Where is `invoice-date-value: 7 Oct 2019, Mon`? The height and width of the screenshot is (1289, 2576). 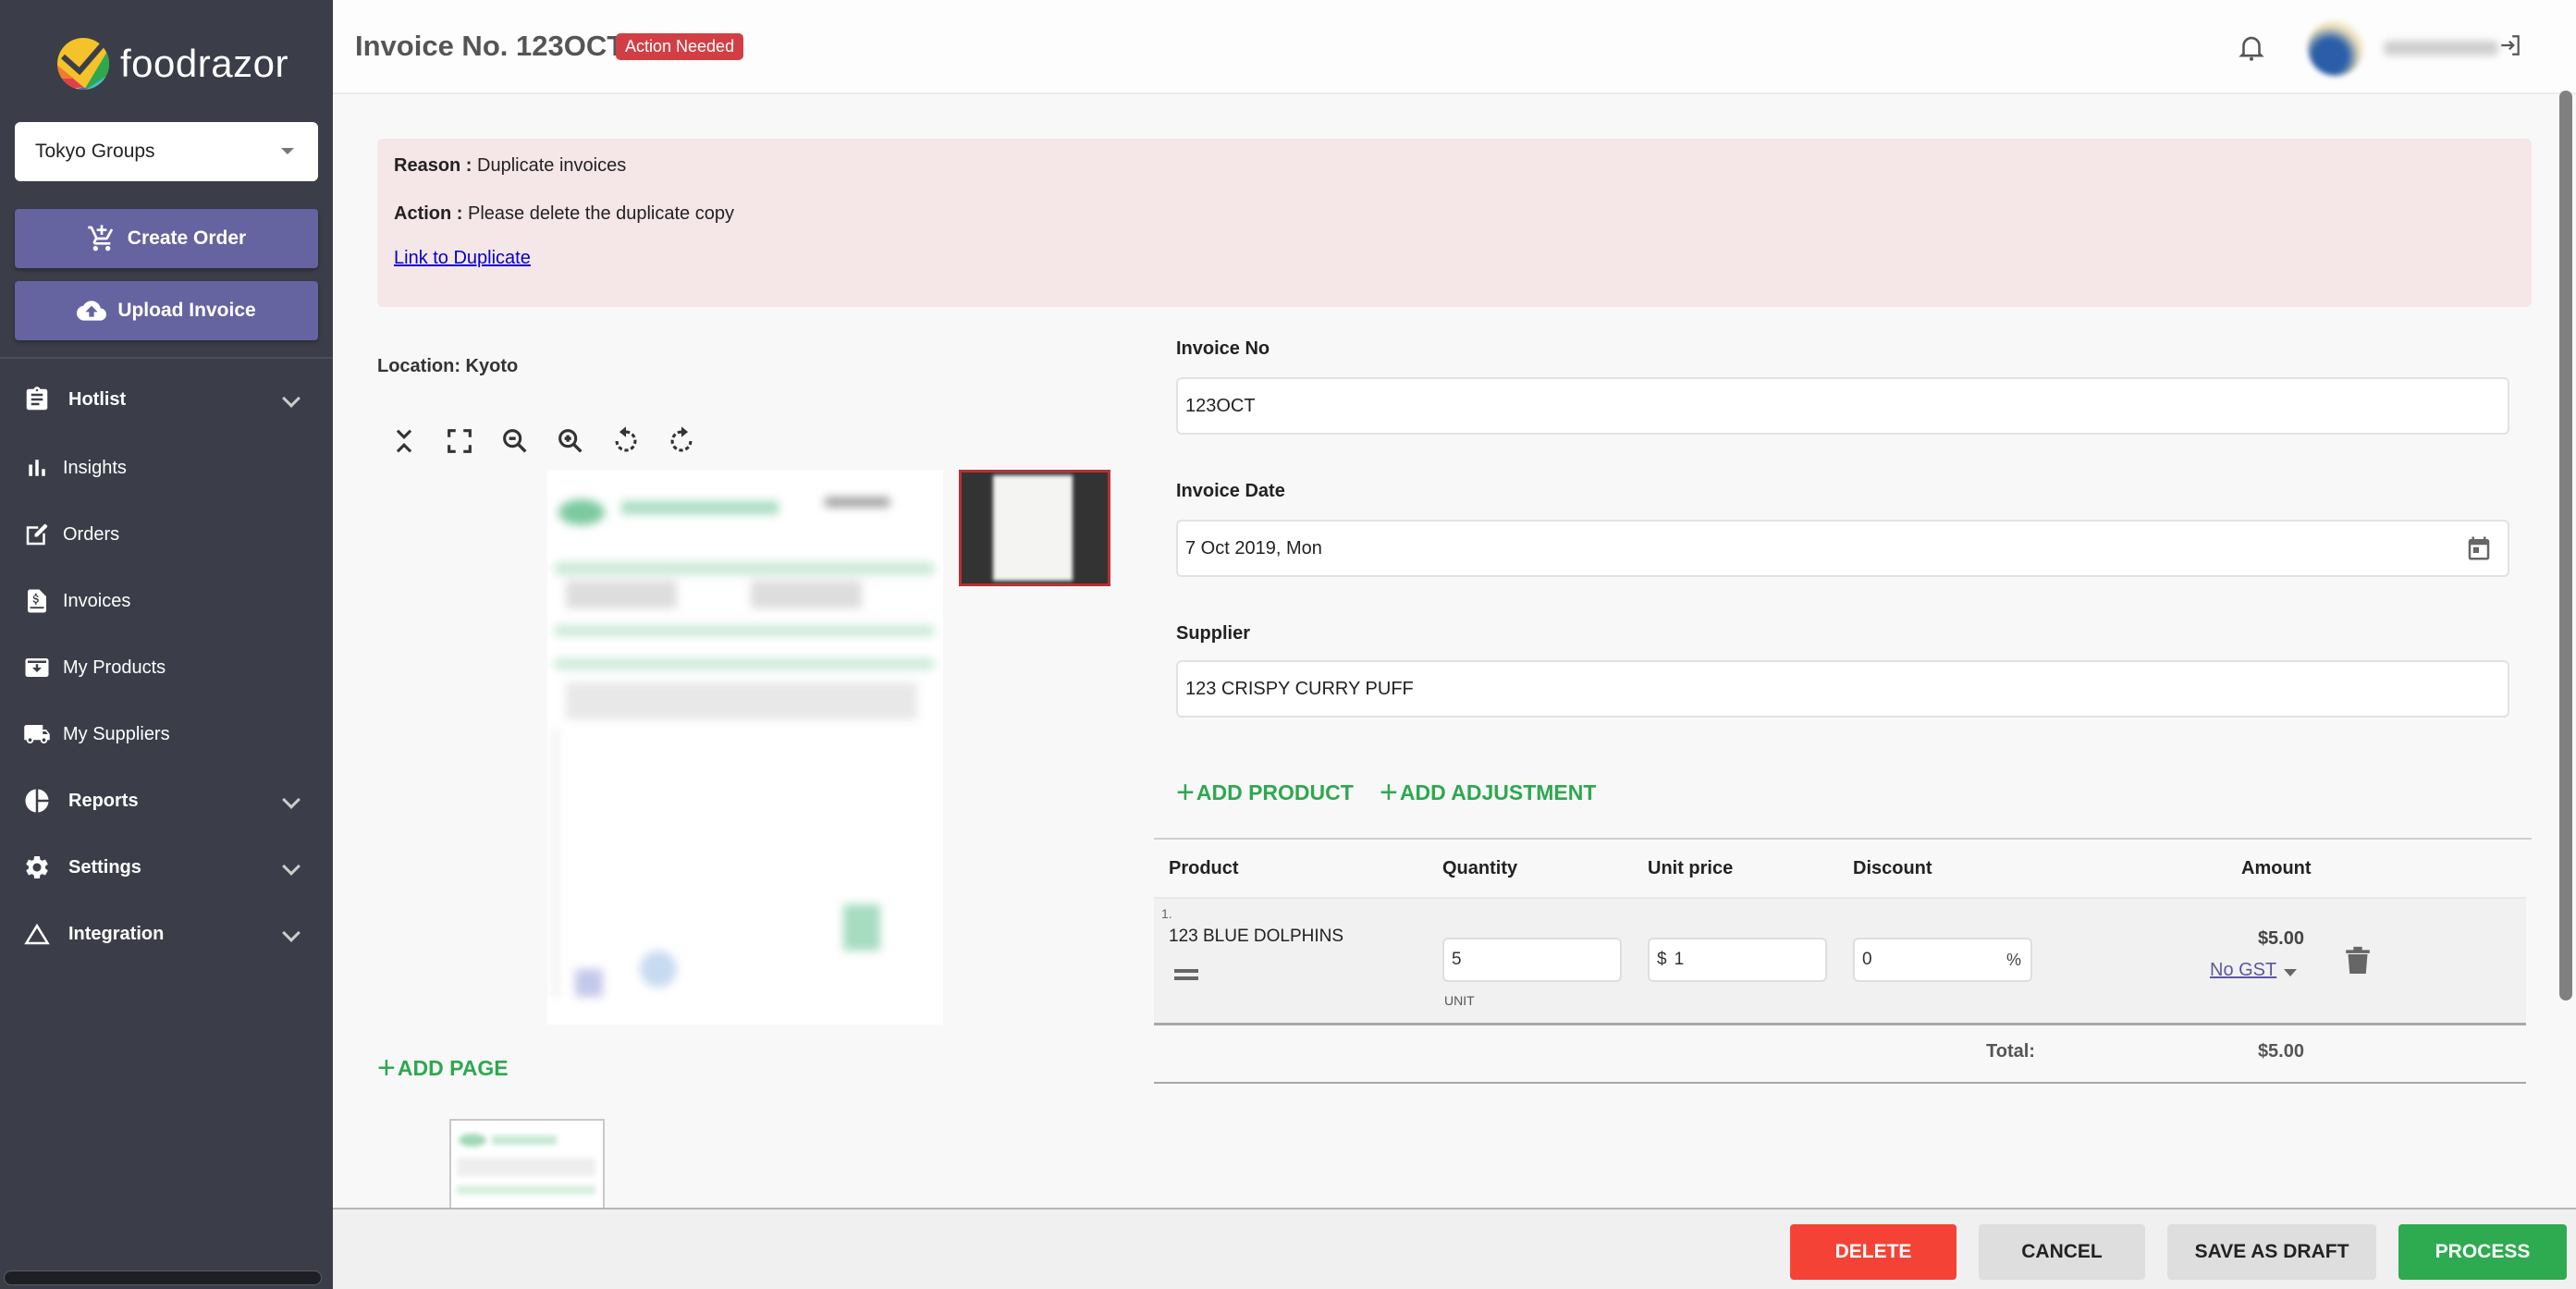 invoice-date-value: 7 Oct 2019, Mon is located at coordinates (1253, 548).